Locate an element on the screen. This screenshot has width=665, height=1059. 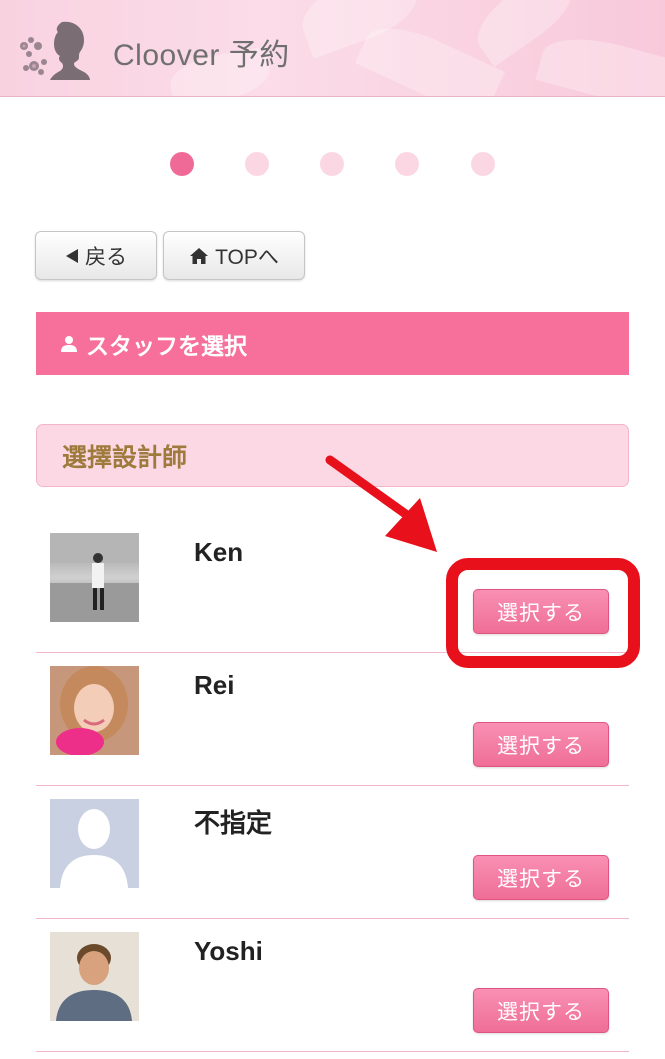
app-header: Cloover 予約 is located at coordinates (332, 48).